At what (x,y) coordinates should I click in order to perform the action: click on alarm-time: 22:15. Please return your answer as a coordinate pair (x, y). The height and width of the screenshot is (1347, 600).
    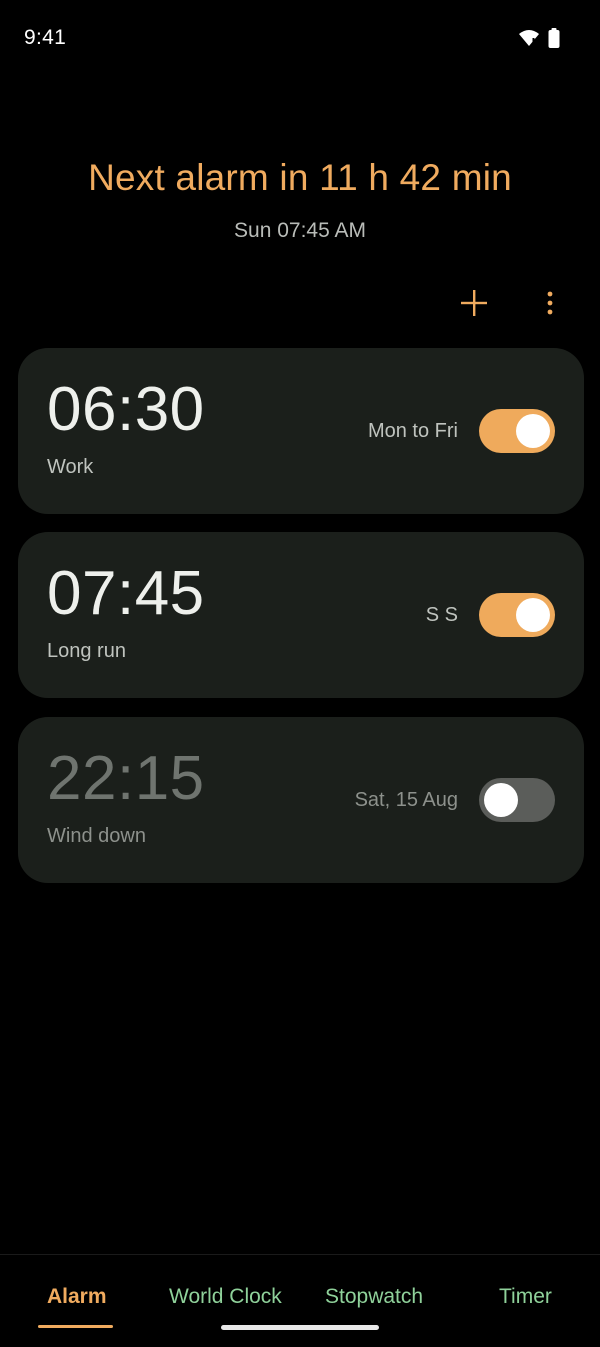
    Looking at the image, I should click on (126, 778).